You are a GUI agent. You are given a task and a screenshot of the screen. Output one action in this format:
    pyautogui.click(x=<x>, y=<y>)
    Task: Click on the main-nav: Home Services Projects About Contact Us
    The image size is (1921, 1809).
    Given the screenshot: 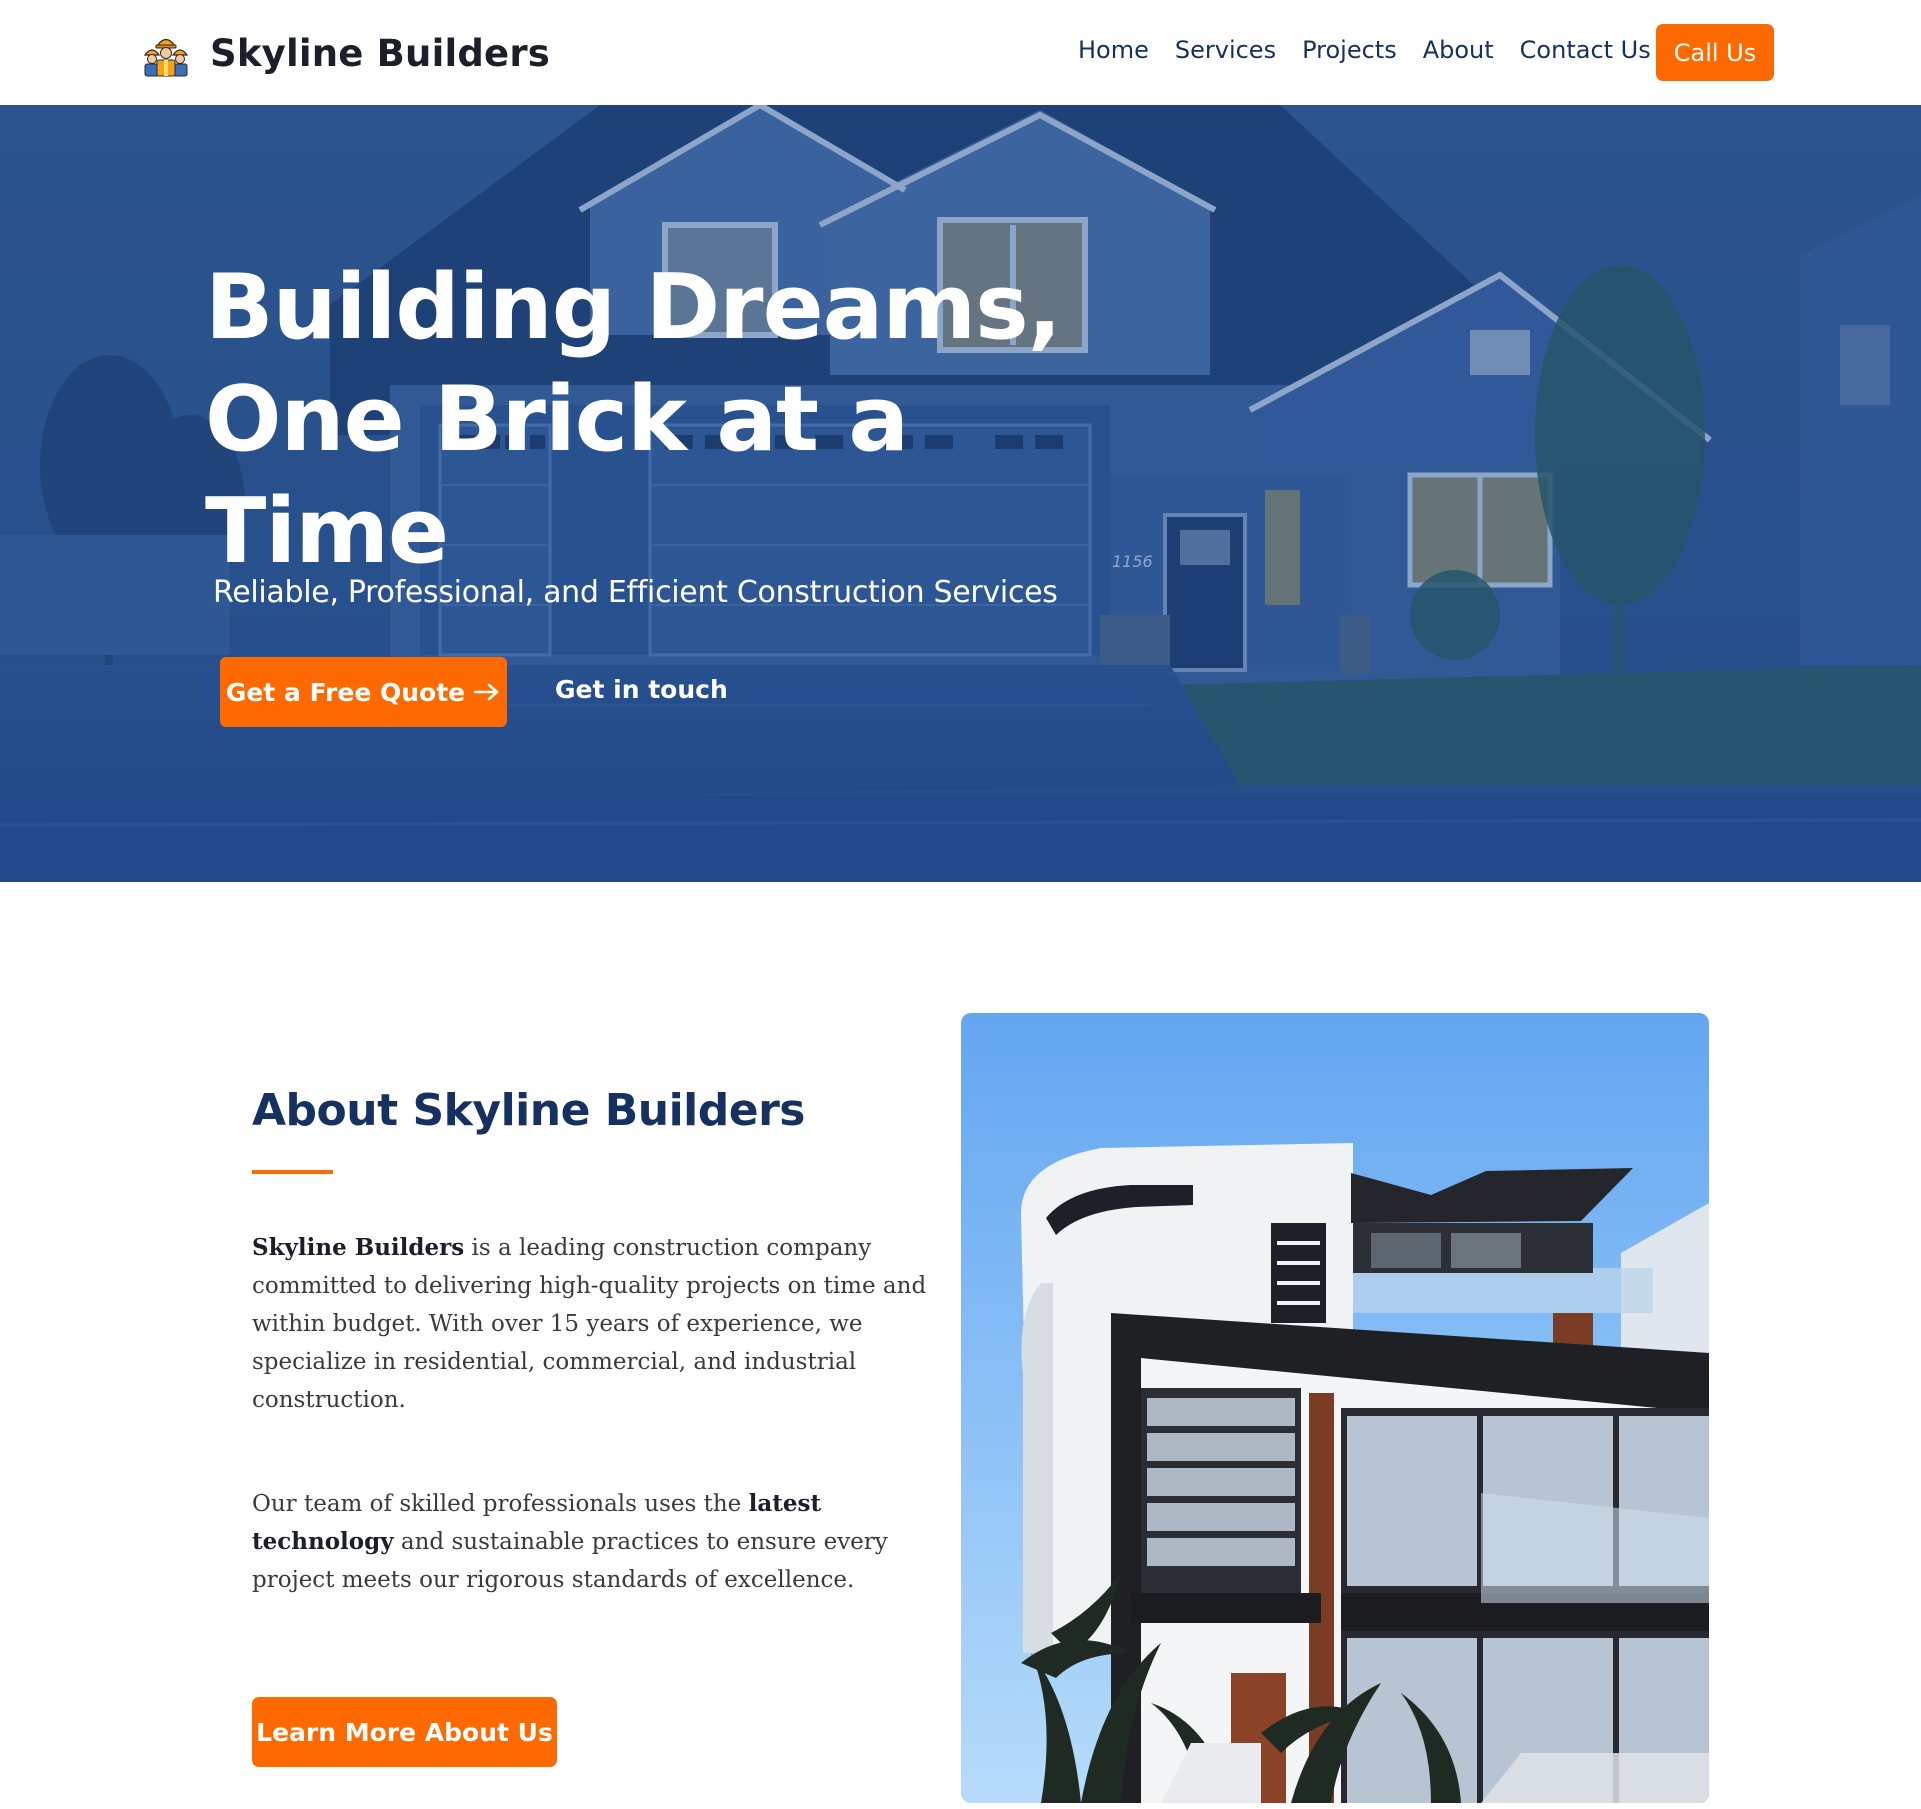 What is the action you would take?
    pyautogui.click(x=1364, y=50)
    